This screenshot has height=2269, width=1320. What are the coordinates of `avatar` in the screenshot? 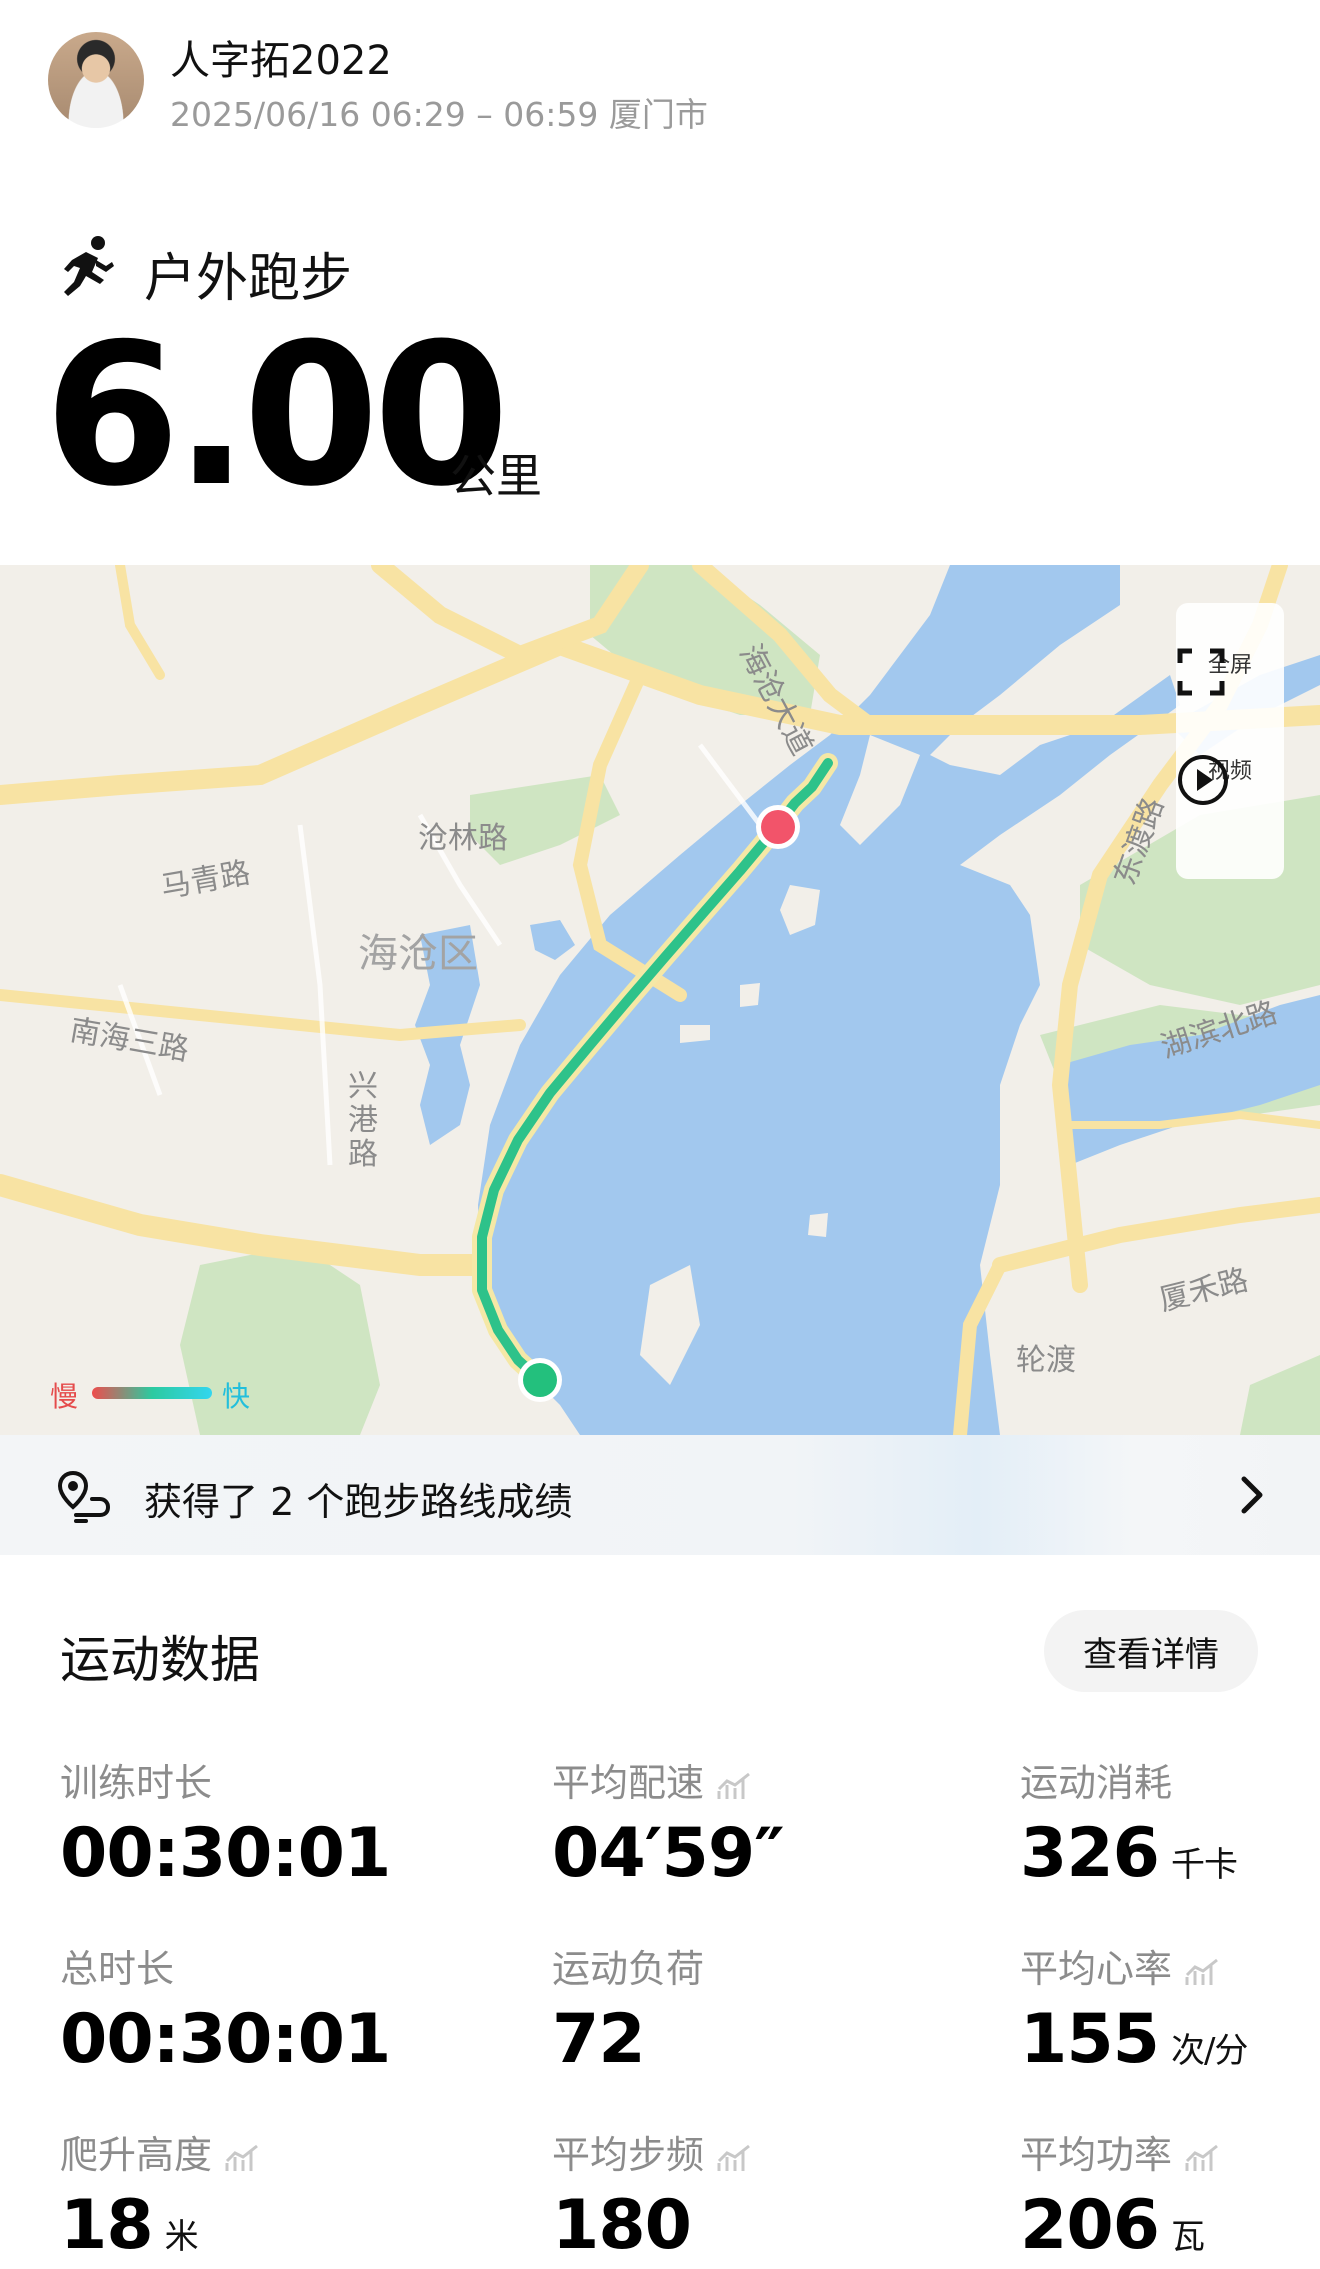 It's located at (96, 80).